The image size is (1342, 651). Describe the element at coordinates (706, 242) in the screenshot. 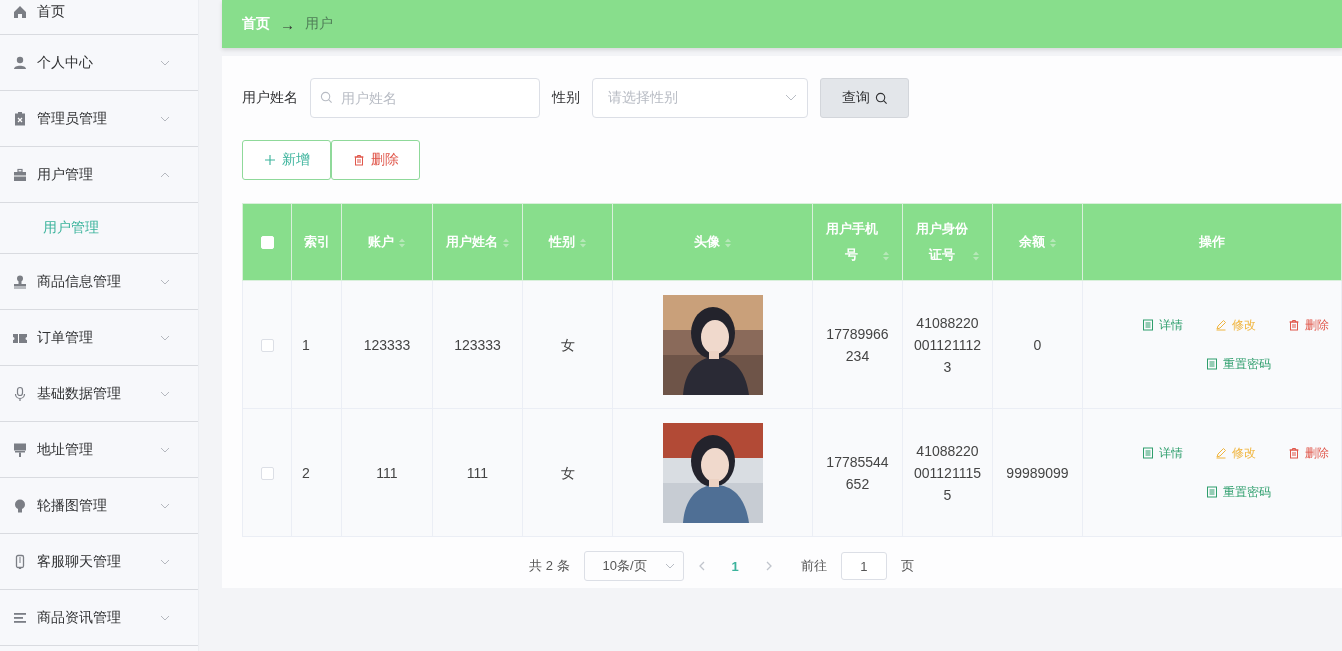

I see `column-header: 头像` at that location.